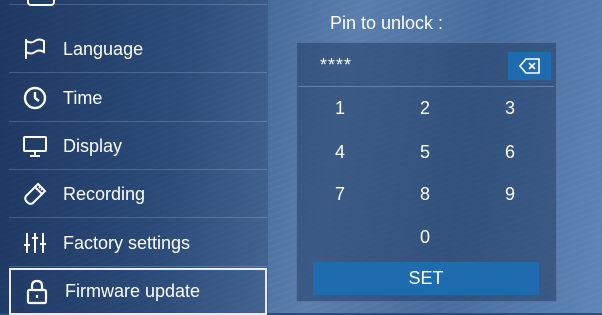  I want to click on menu-item-label: Display, so click(93, 145).